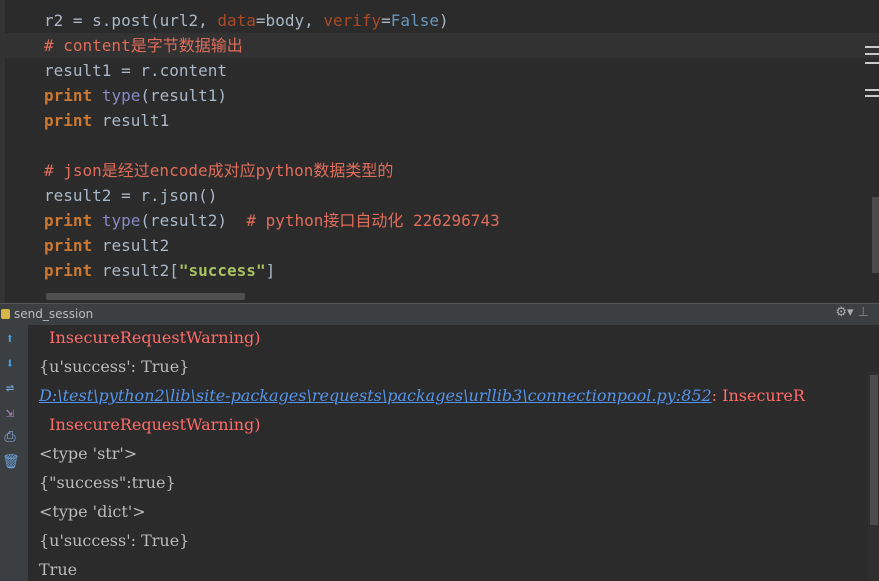 This screenshot has width=879, height=581. Describe the element at coordinates (874, 450) in the screenshot. I see `console-scrollbar-thumb` at that location.